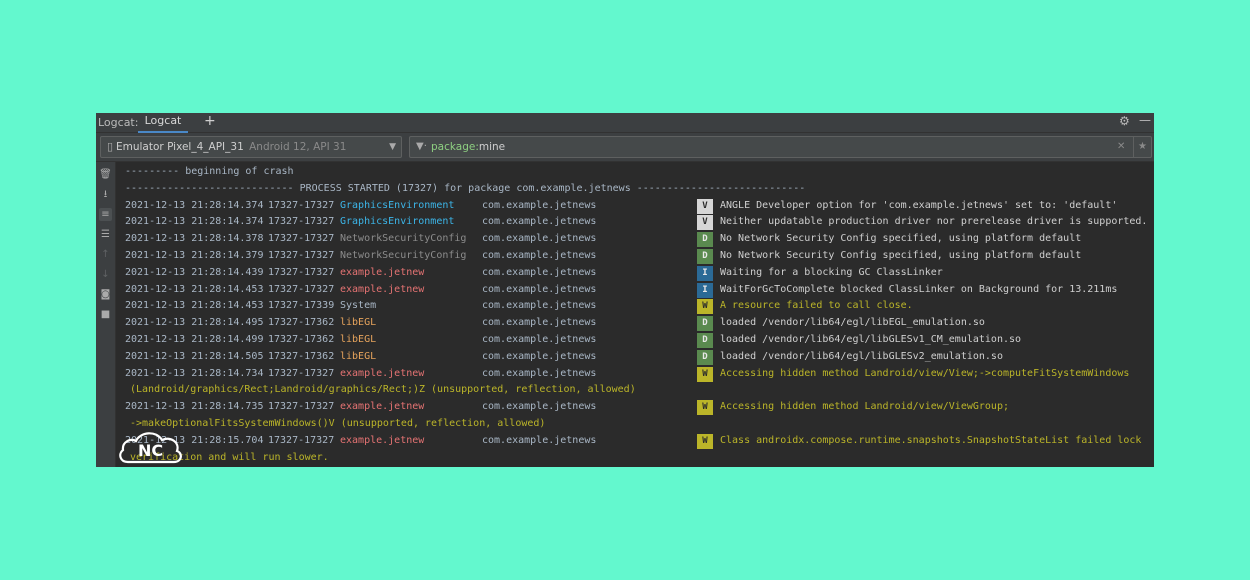  I want to click on tab-logcat: Logcat, so click(163, 123).